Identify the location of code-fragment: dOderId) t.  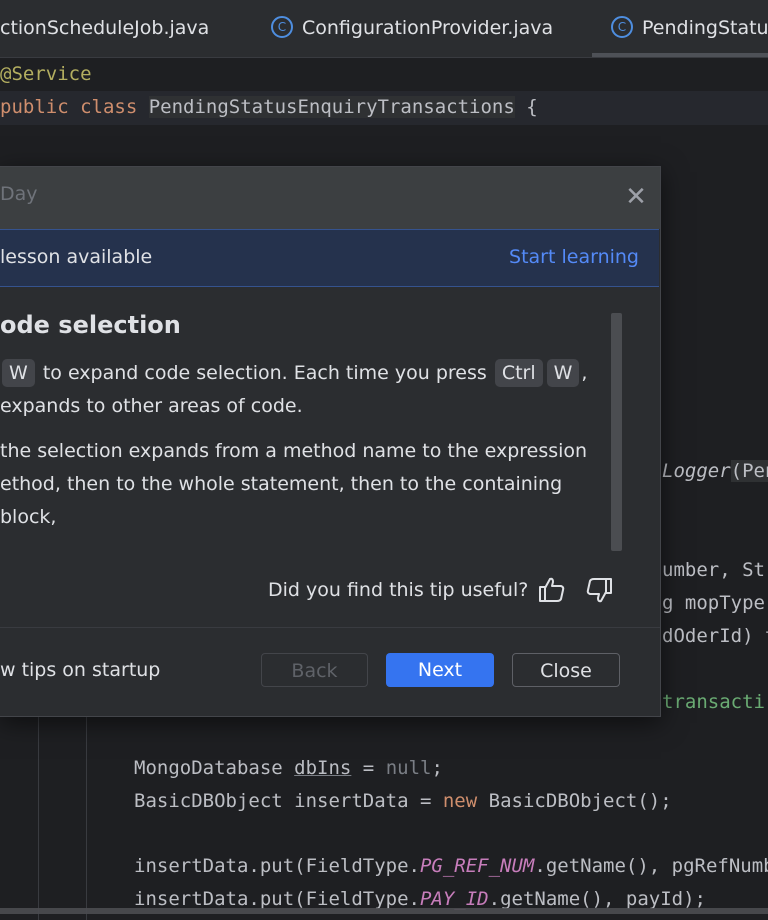
(715, 636).